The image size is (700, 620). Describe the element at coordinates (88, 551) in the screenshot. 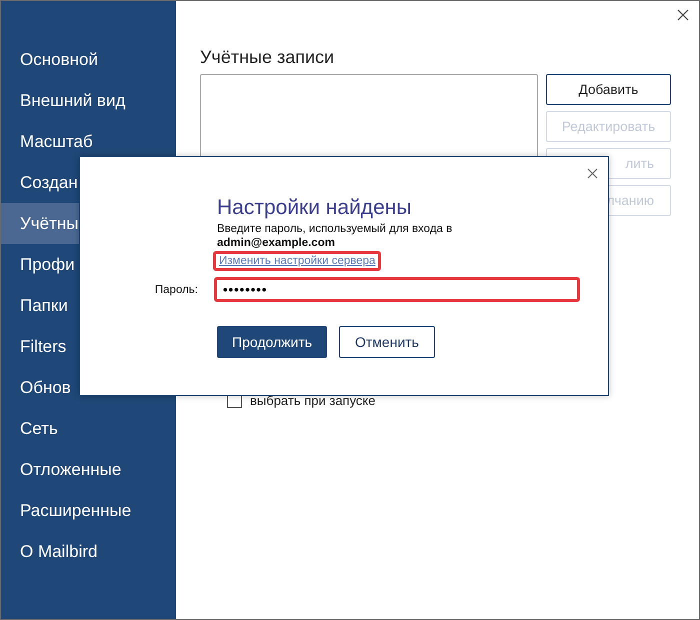

I see `sidebar-item: О Mailbird` at that location.